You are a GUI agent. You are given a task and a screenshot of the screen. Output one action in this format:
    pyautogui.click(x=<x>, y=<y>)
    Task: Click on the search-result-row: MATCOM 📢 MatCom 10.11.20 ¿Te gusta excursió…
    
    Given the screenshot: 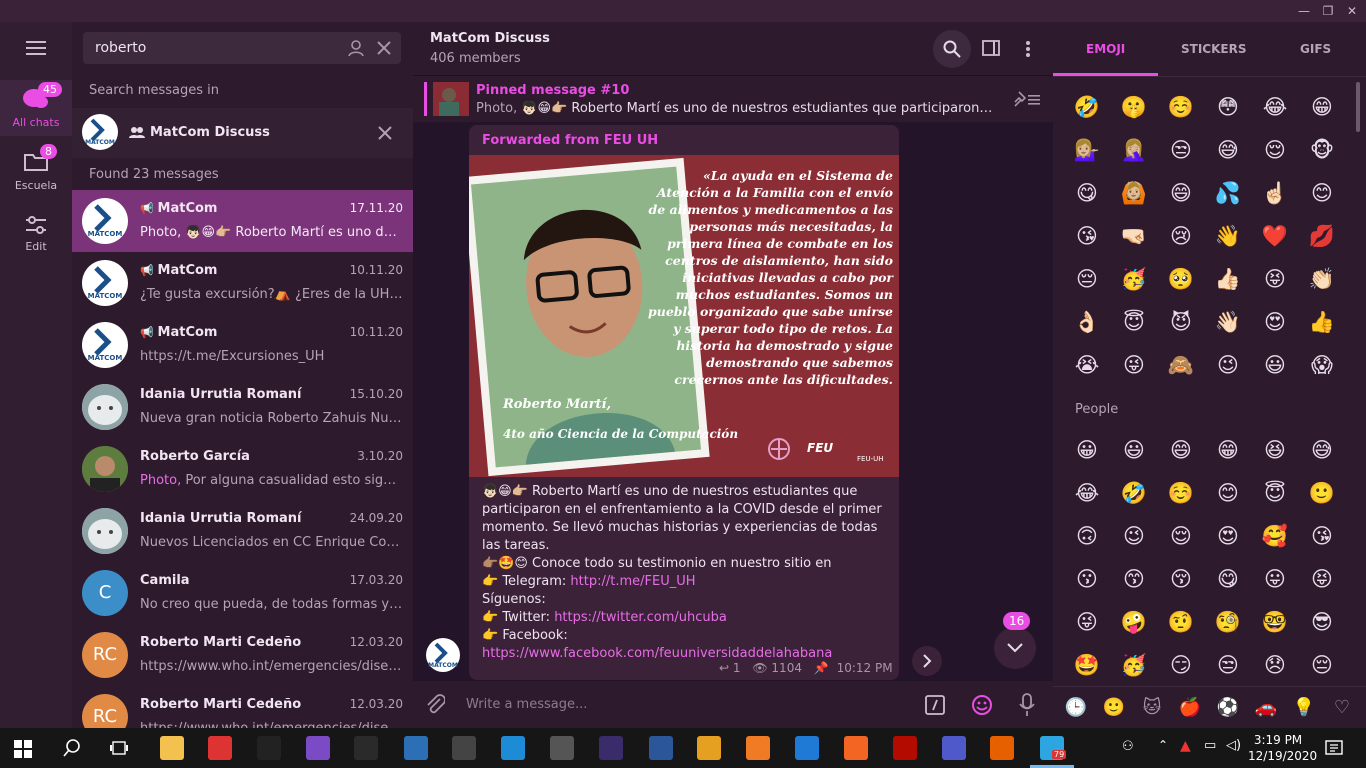 What is the action you would take?
    pyautogui.click(x=242, y=283)
    